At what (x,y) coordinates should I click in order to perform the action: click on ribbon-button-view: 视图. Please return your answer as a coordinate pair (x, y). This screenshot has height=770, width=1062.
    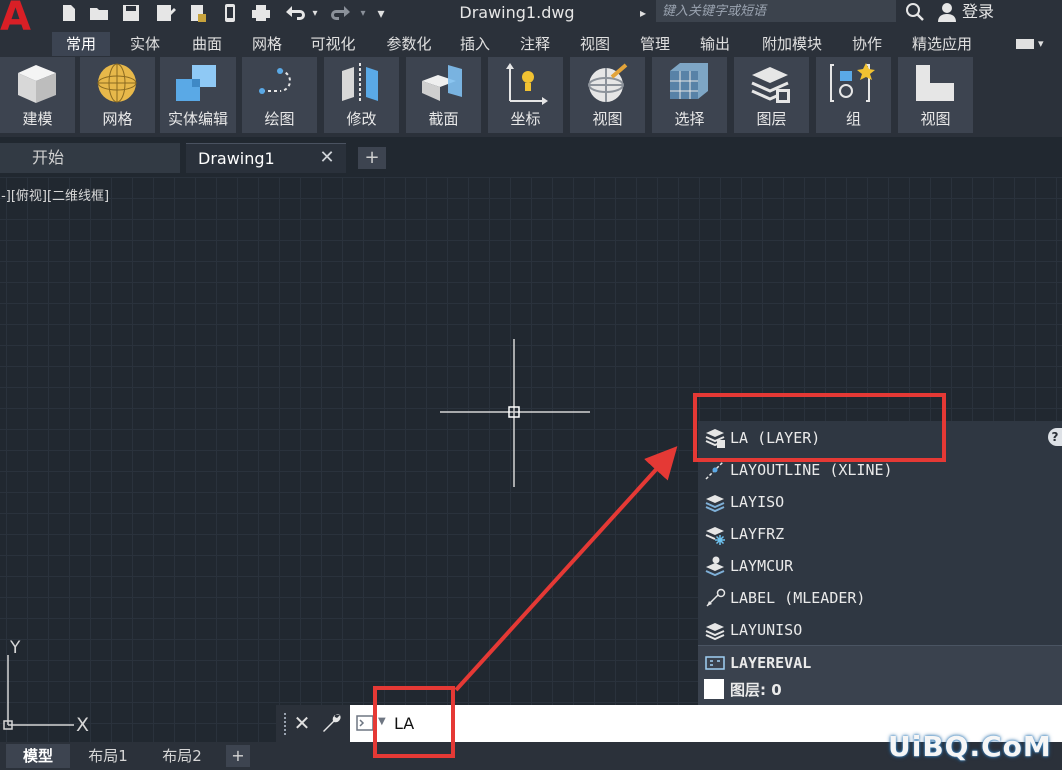
    Looking at the image, I should click on (607, 95).